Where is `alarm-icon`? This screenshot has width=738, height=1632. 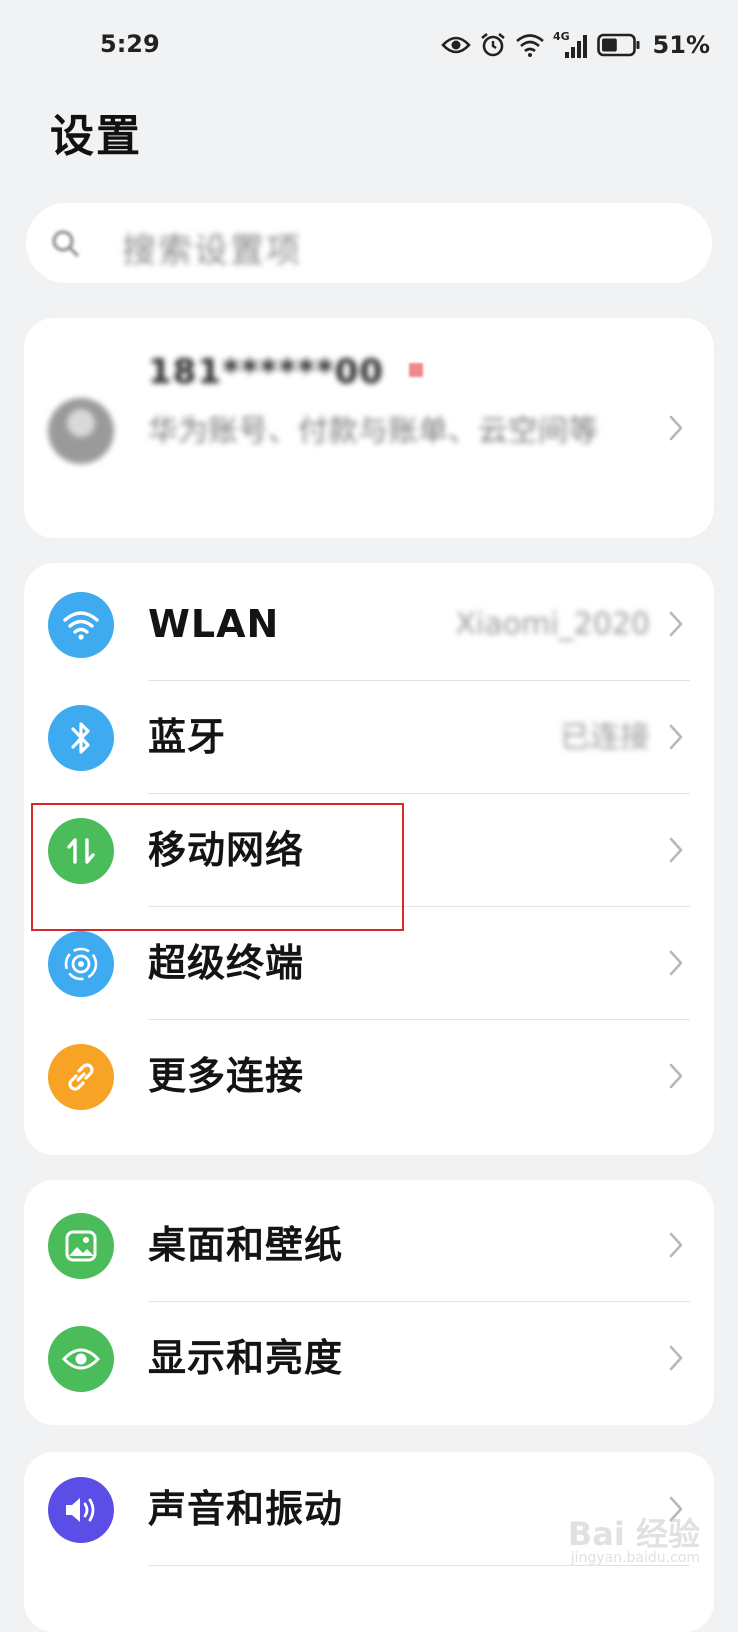
alarm-icon is located at coordinates (493, 45).